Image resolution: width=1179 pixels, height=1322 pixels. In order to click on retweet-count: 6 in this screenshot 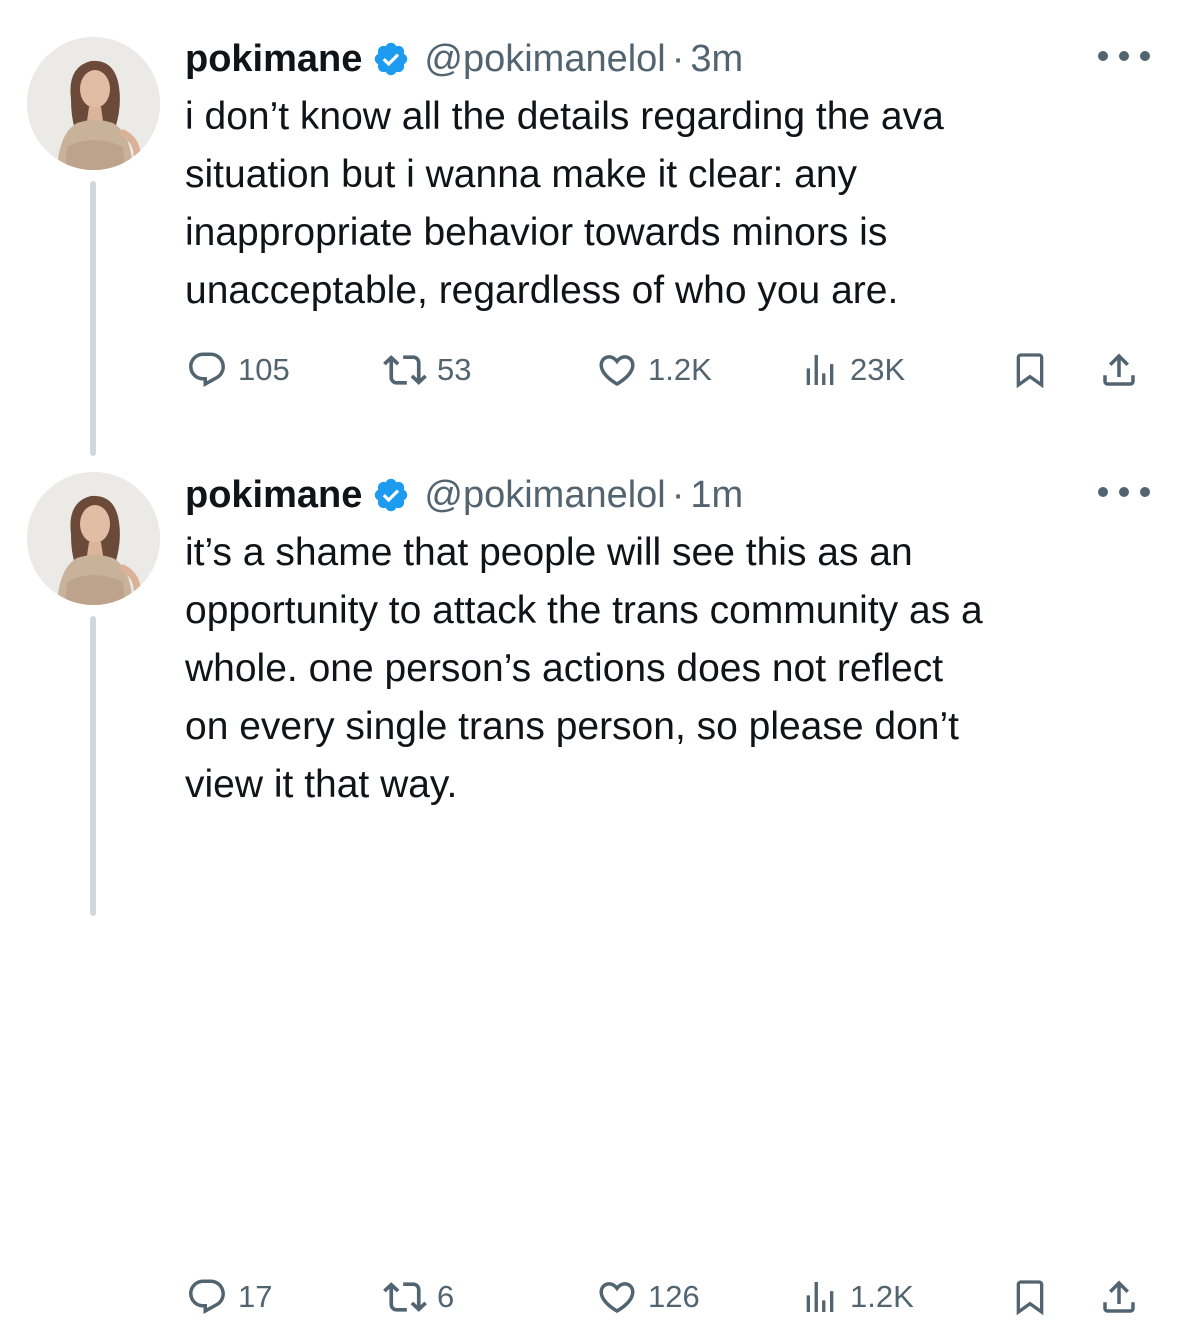, I will do `click(446, 1296)`.